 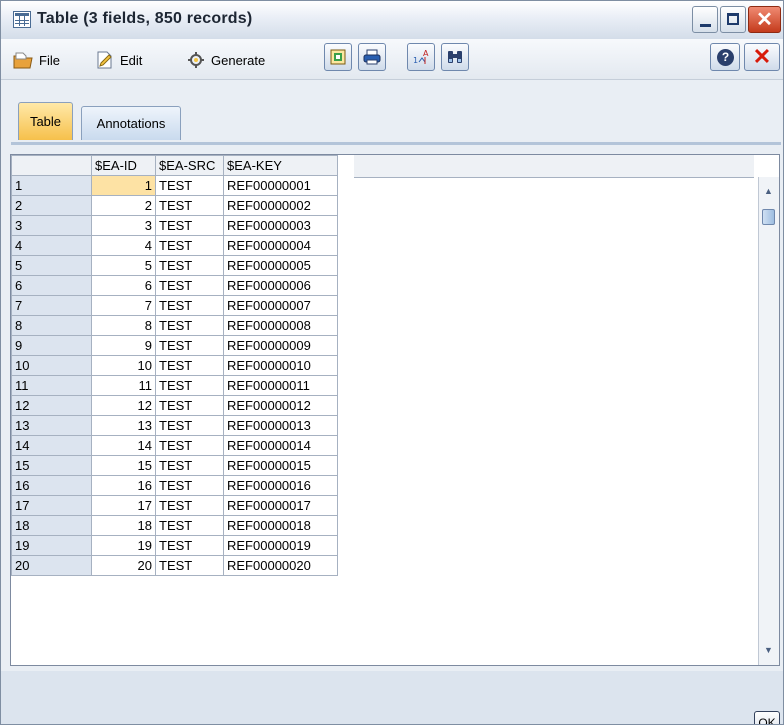 I want to click on column-header-ea-key: $EA-KEY, so click(x=280, y=165).